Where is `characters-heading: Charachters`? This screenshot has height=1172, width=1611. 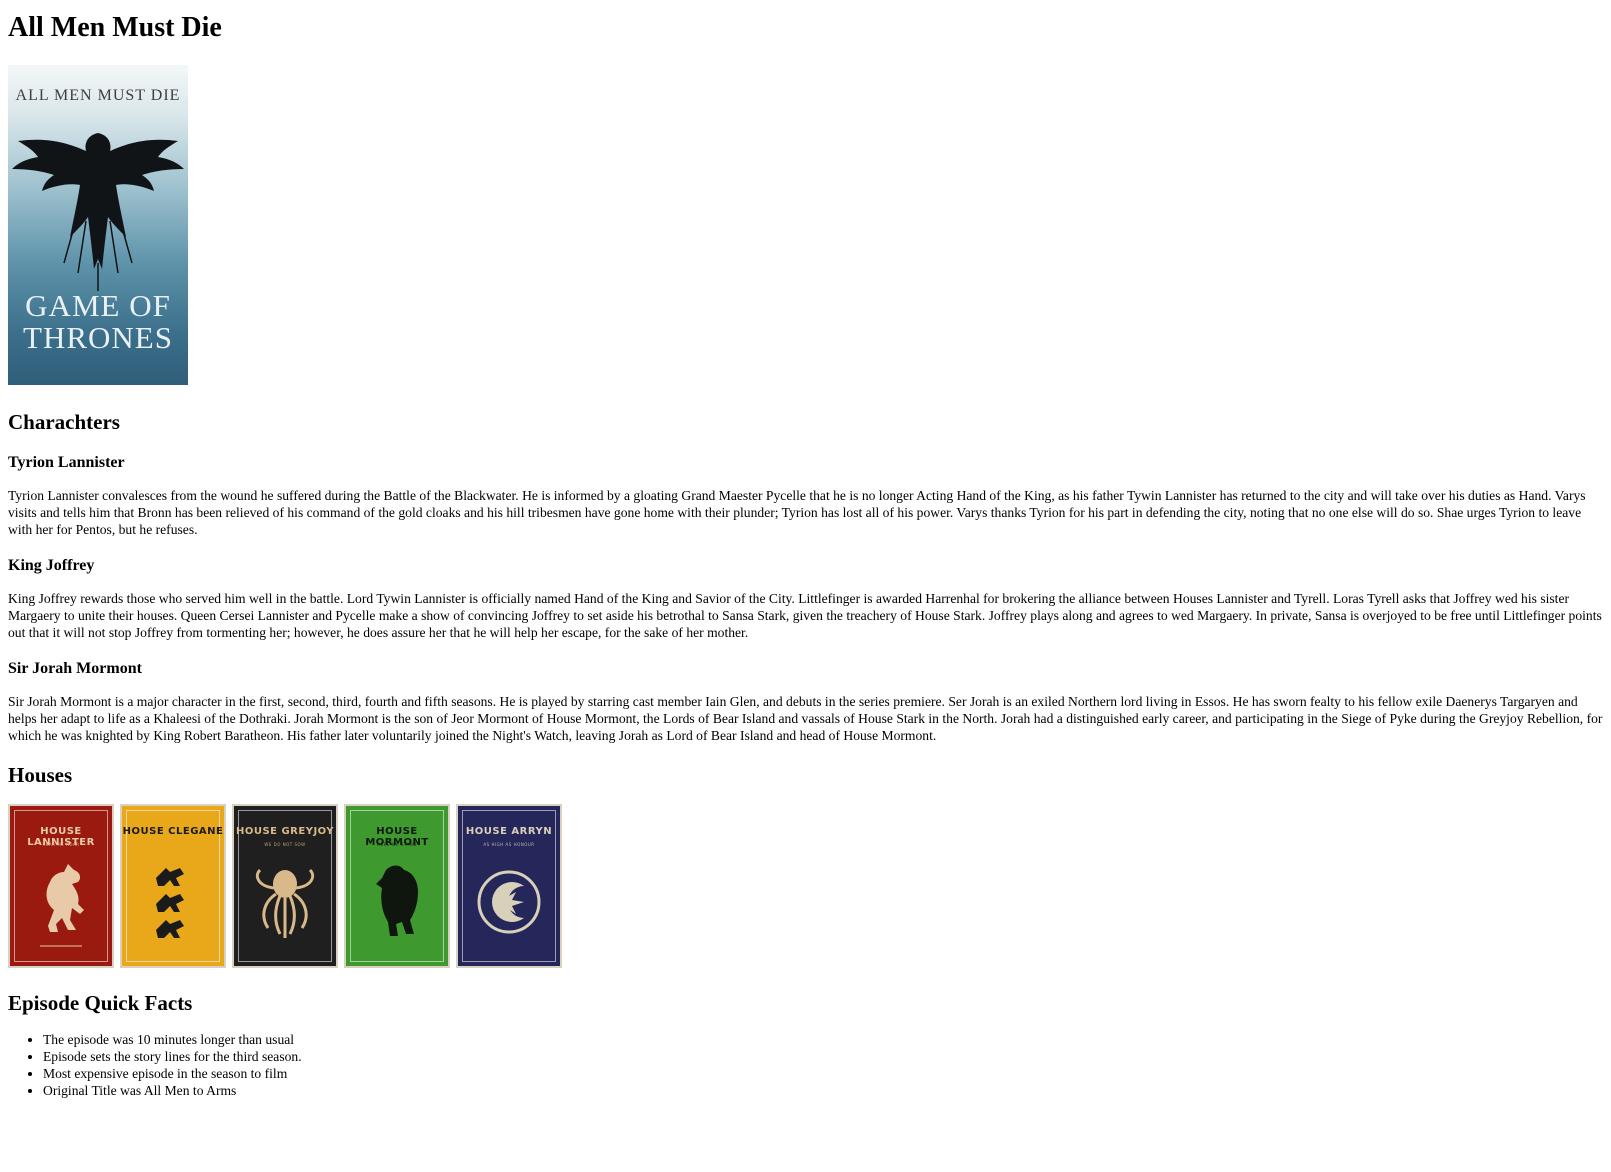
characters-heading: Charachters is located at coordinates (64, 422).